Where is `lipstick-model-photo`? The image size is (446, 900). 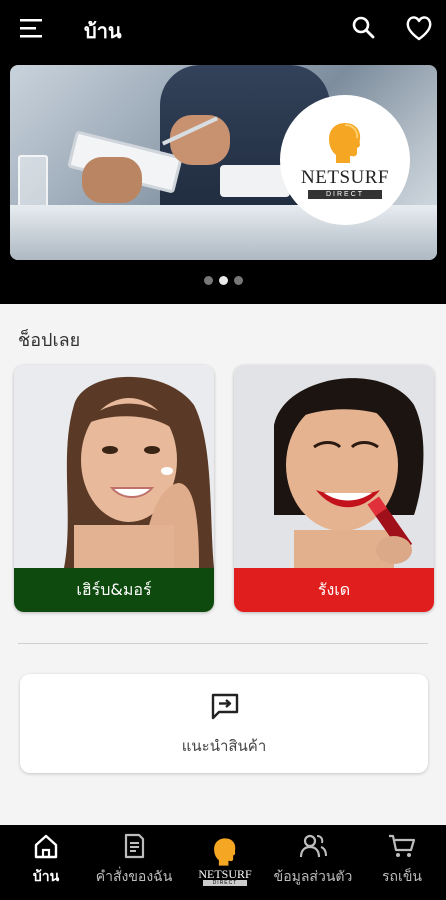
lipstick-model-photo is located at coordinates (334, 466).